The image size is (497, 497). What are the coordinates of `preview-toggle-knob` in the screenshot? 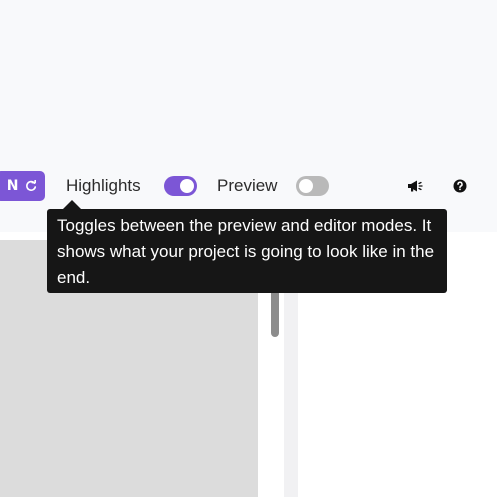 It's located at (306, 186).